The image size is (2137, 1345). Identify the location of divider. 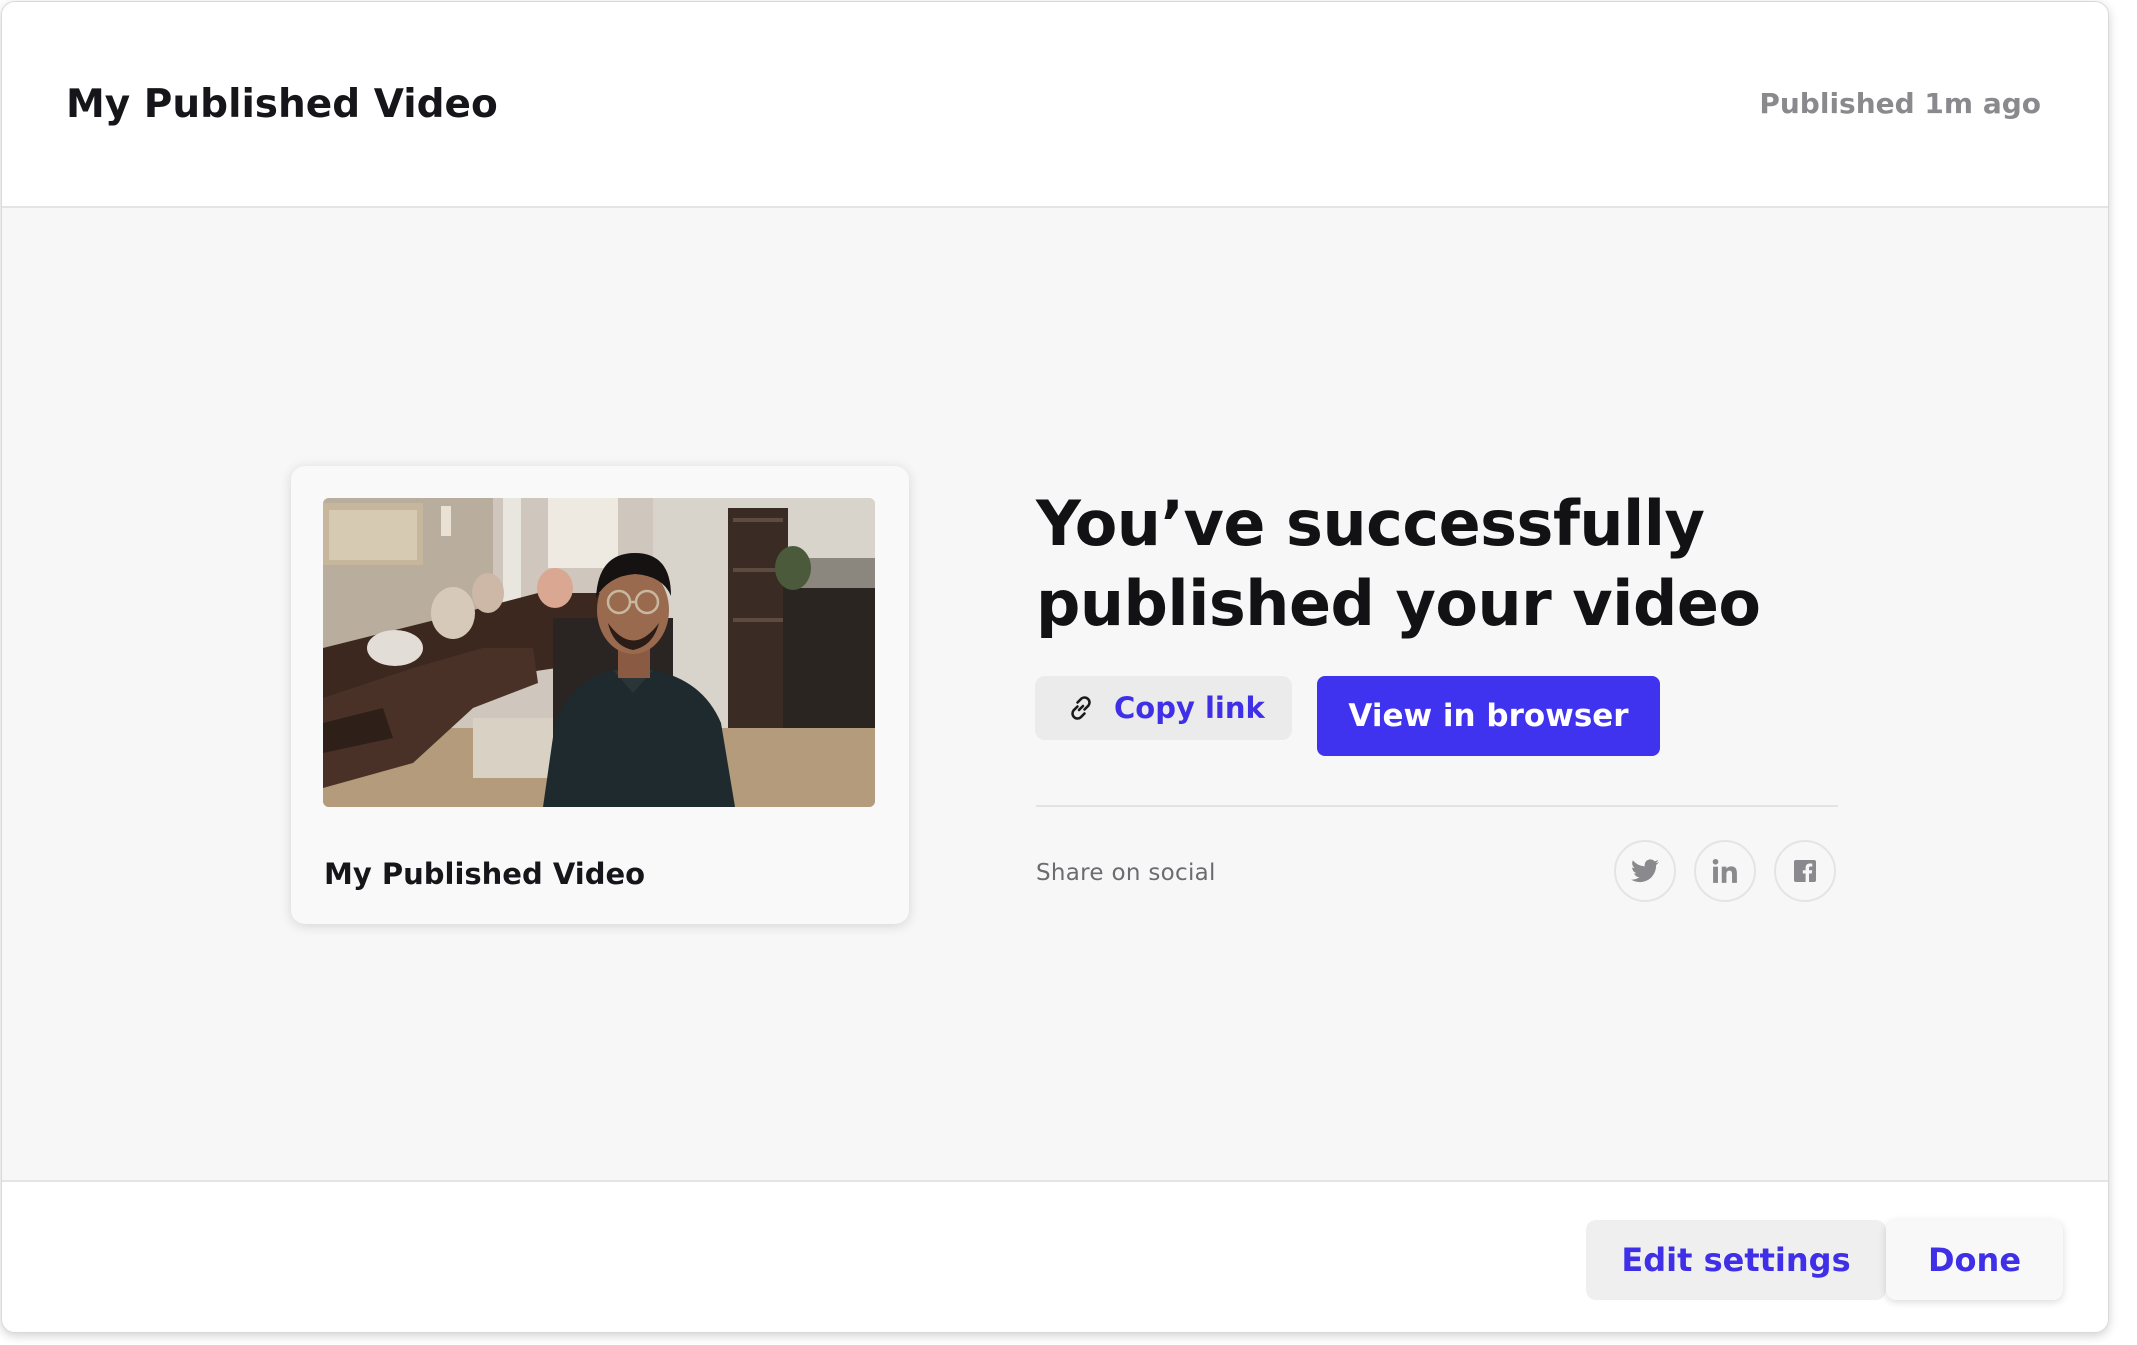
(1437, 806).